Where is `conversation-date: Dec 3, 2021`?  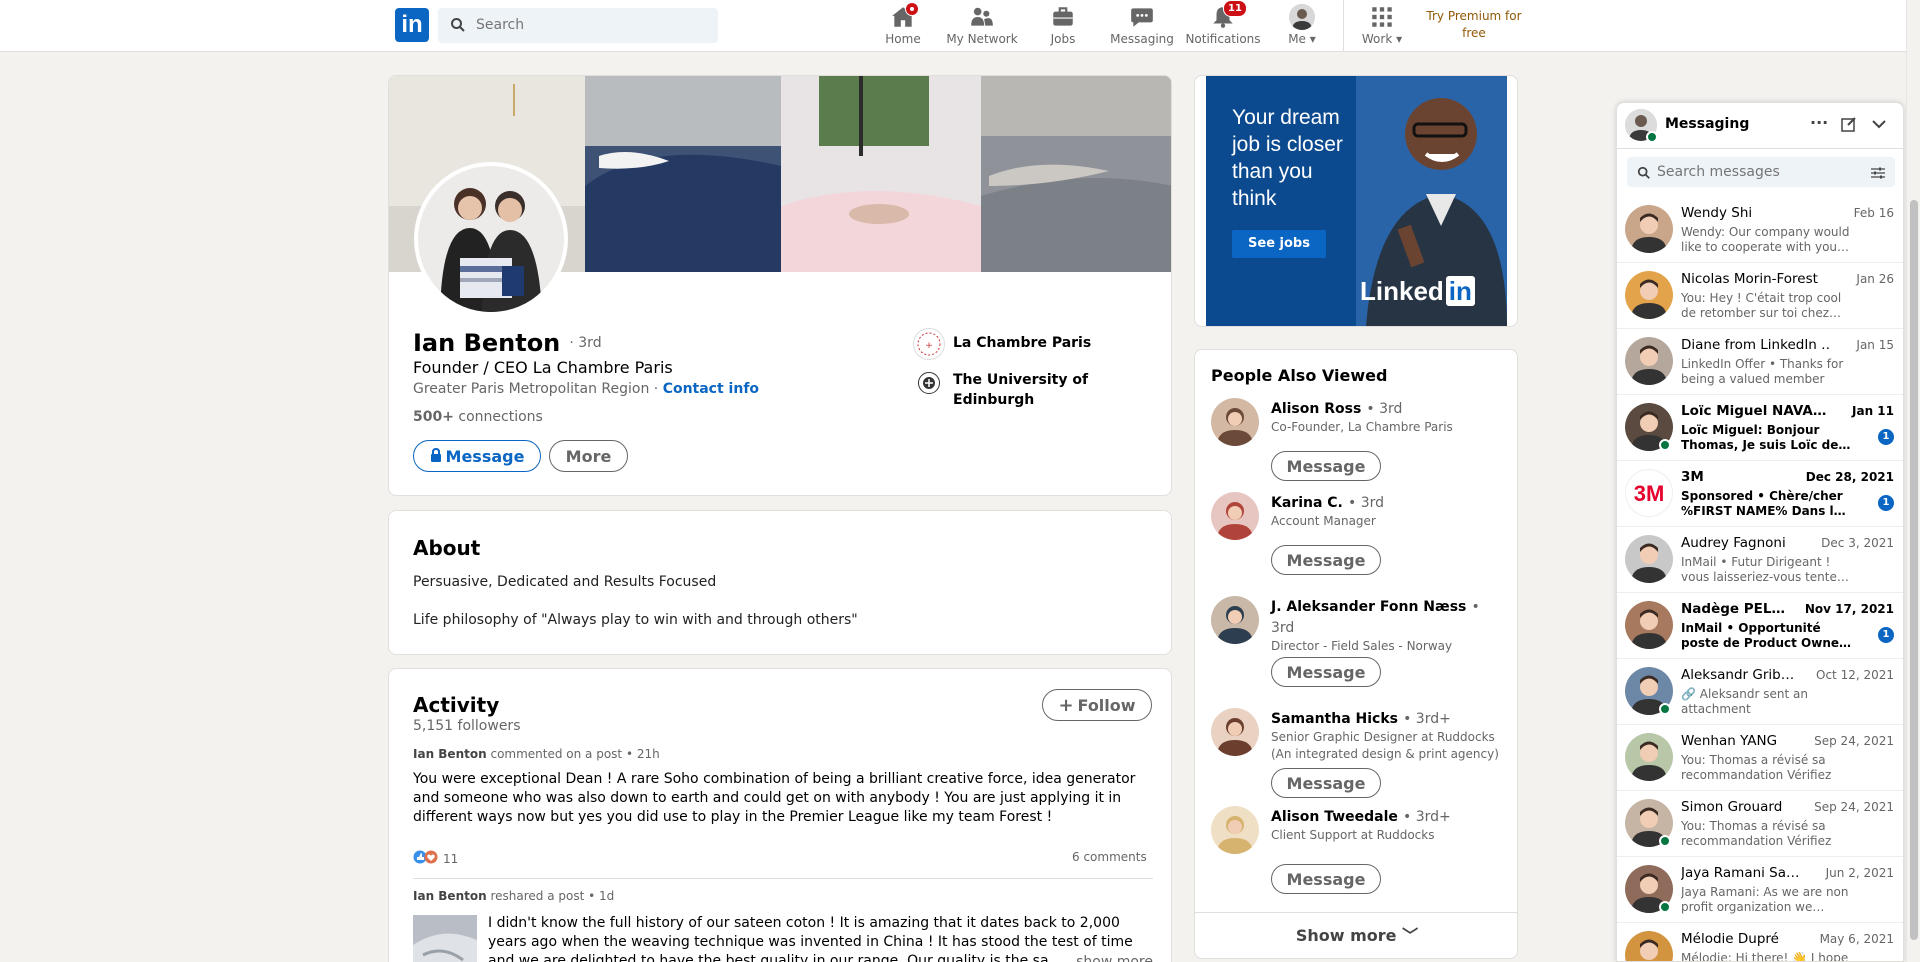
conversation-date: Dec 3, 2021 is located at coordinates (1857, 543).